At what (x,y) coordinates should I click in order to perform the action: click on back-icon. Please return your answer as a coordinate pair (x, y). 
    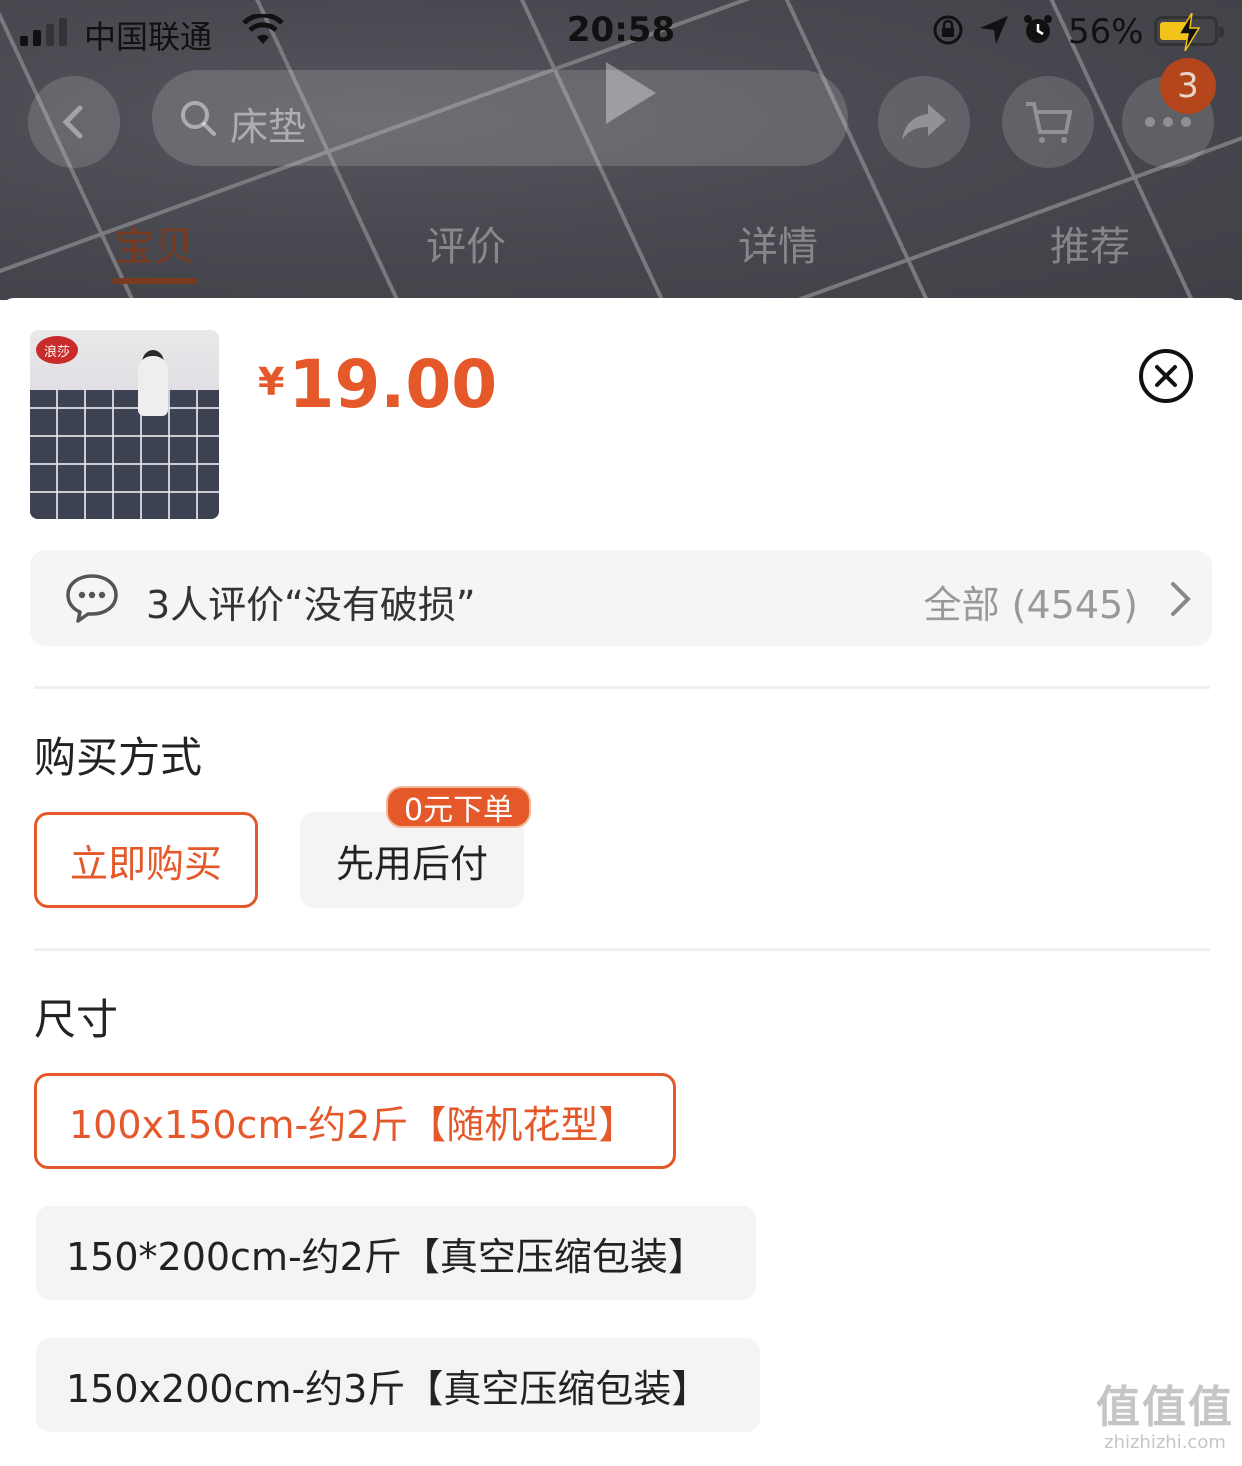
    Looking at the image, I should click on (72, 122).